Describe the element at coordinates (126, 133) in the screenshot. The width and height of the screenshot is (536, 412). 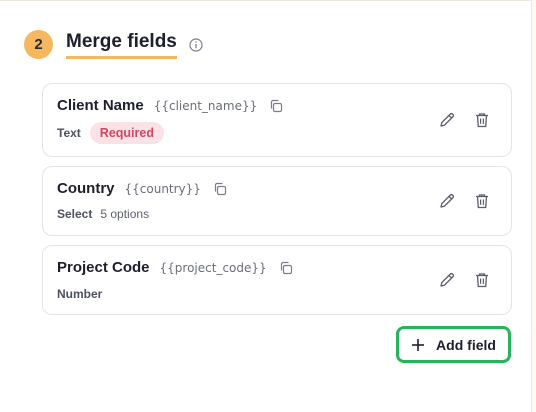
I see `required-badge: Required` at that location.